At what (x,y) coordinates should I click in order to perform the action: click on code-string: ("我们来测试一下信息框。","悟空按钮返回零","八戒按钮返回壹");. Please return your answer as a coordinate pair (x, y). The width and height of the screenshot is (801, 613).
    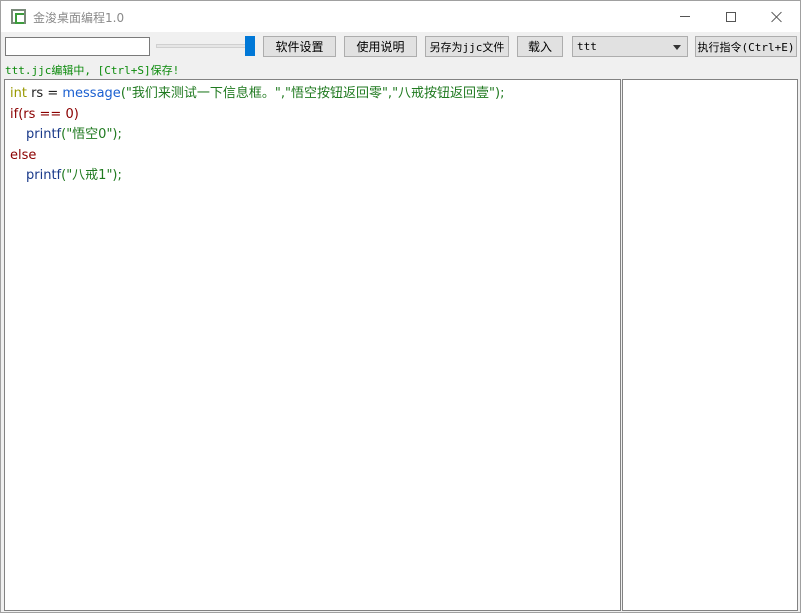
    Looking at the image, I should click on (312, 93).